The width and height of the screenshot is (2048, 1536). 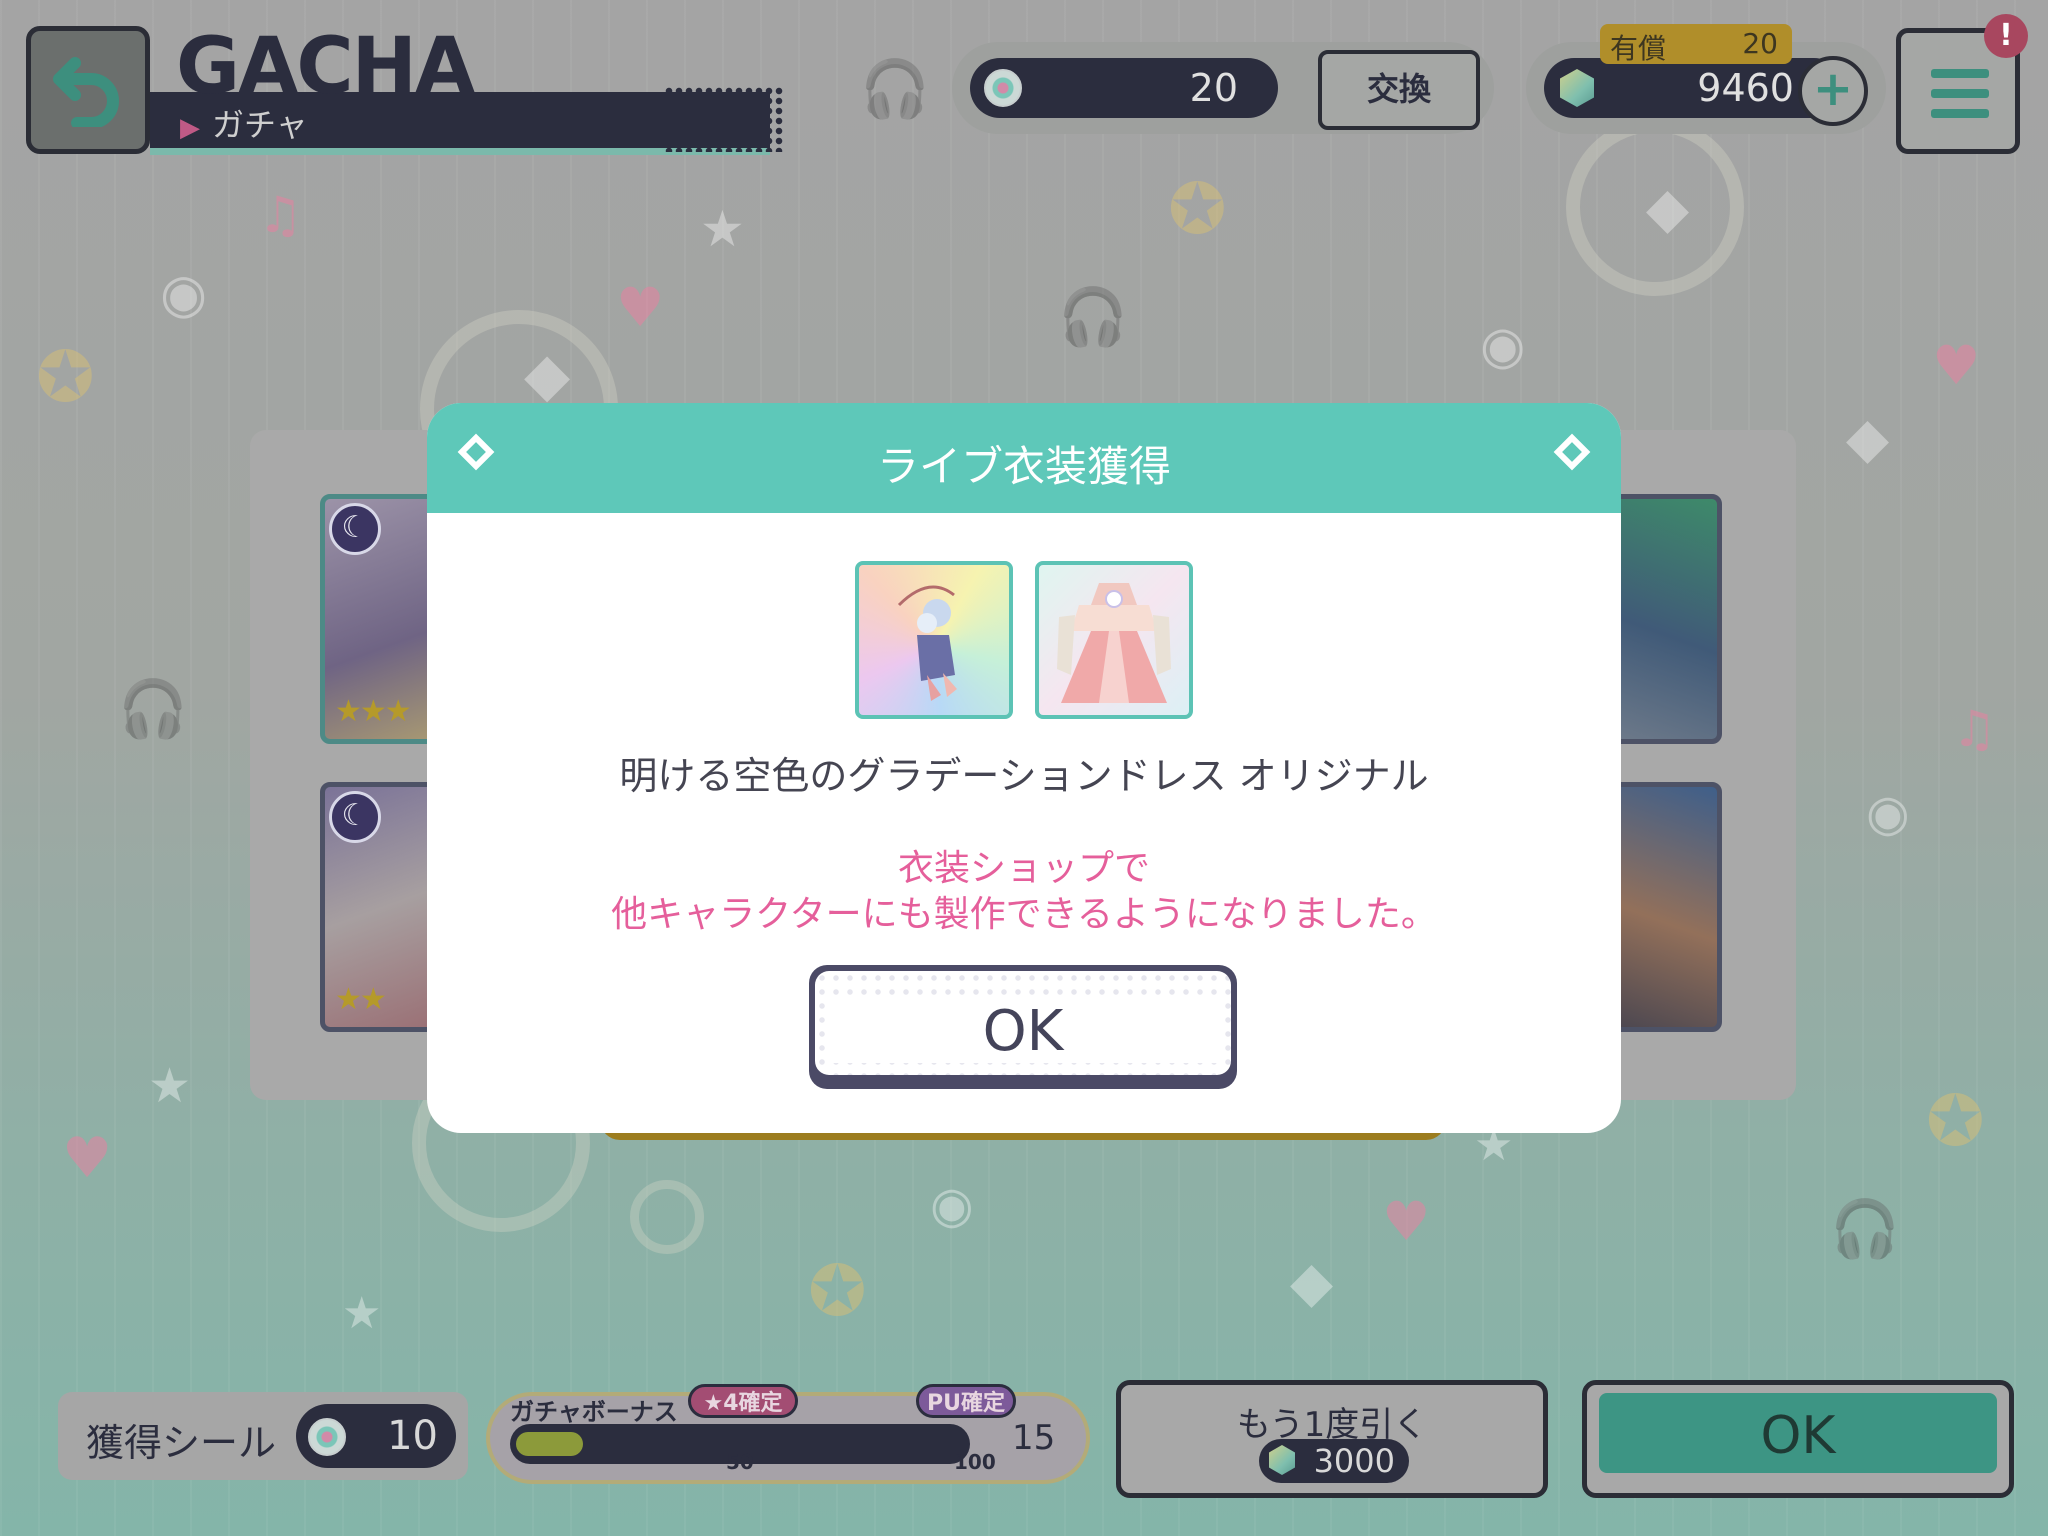 I want to click on costume-note-line1: 衣装ショップで, so click(x=1023, y=868).